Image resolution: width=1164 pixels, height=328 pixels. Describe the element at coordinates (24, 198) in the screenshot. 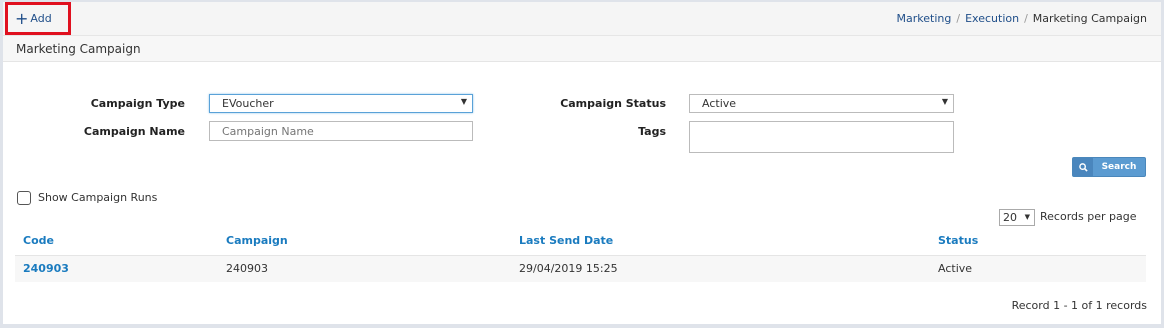

I see `show-campaign-runs-checkbox` at that location.